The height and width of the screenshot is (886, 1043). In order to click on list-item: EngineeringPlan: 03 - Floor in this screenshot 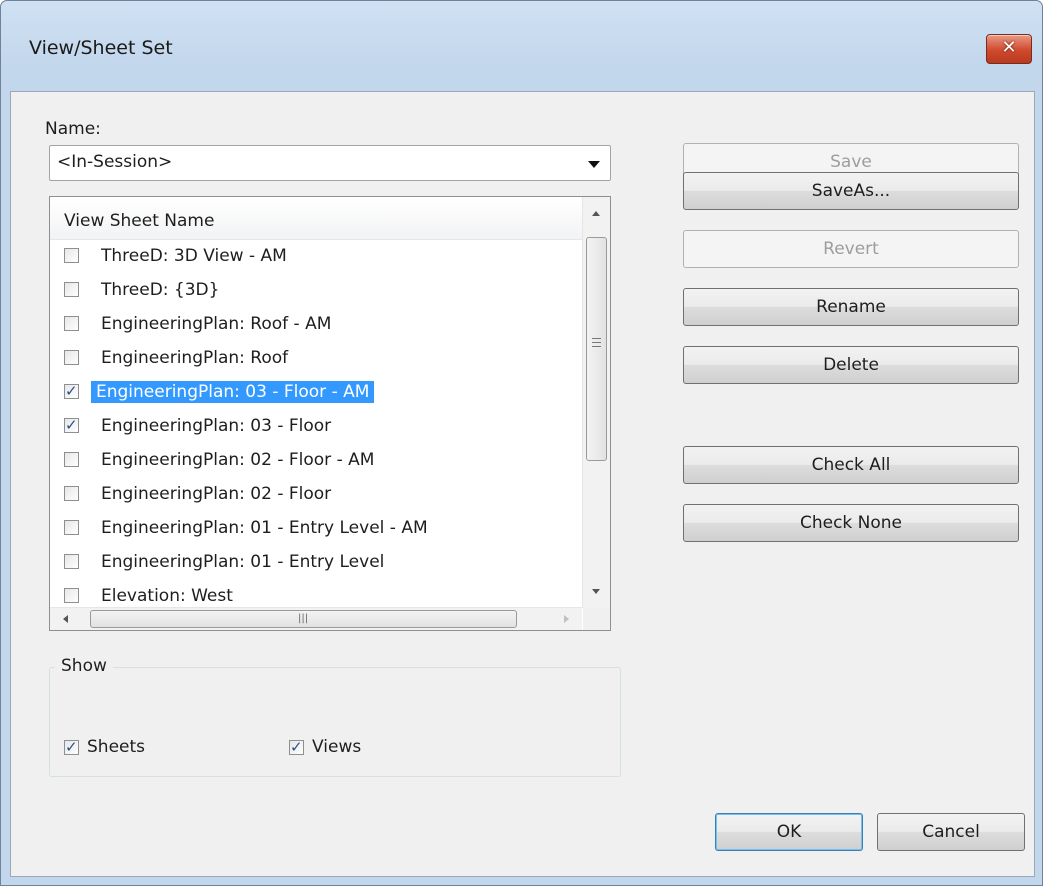, I will do `click(316, 426)`.